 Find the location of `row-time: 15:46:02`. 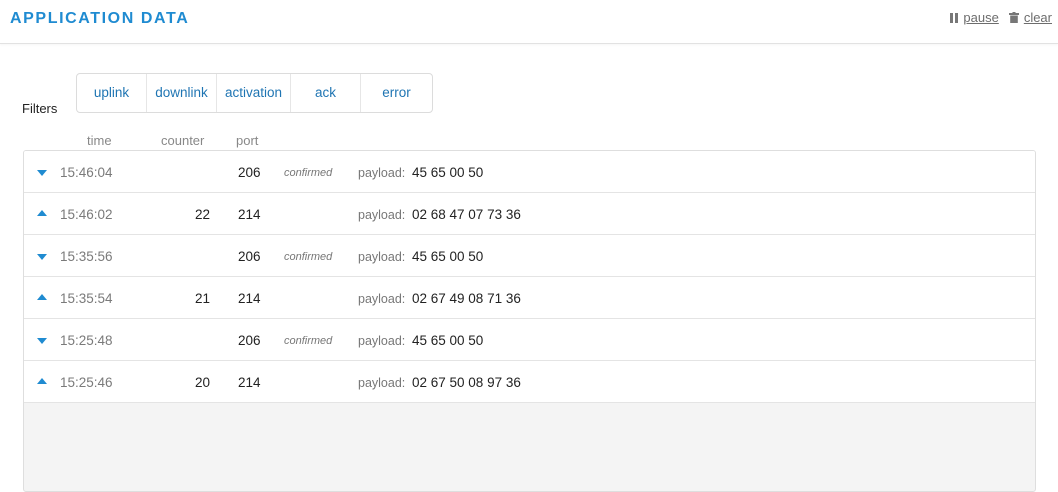

row-time: 15:46:02 is located at coordinates (86, 214).